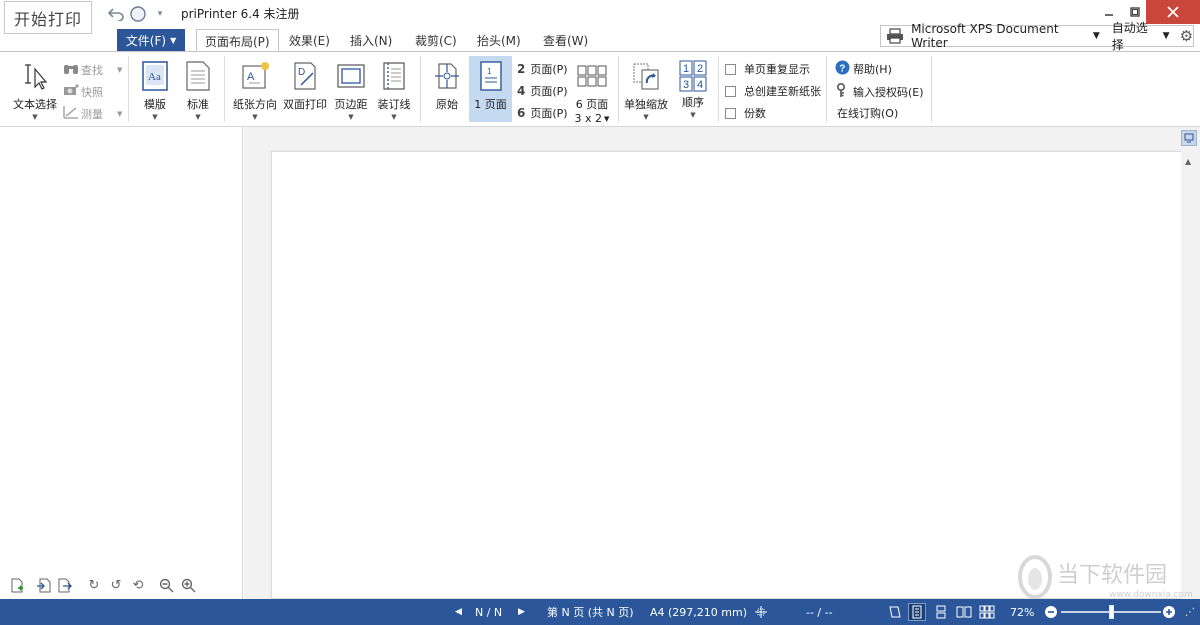 The height and width of the screenshot is (625, 1200). Describe the element at coordinates (1190, 374) in the screenshot. I see `vertical-scrollbar: ▲` at that location.